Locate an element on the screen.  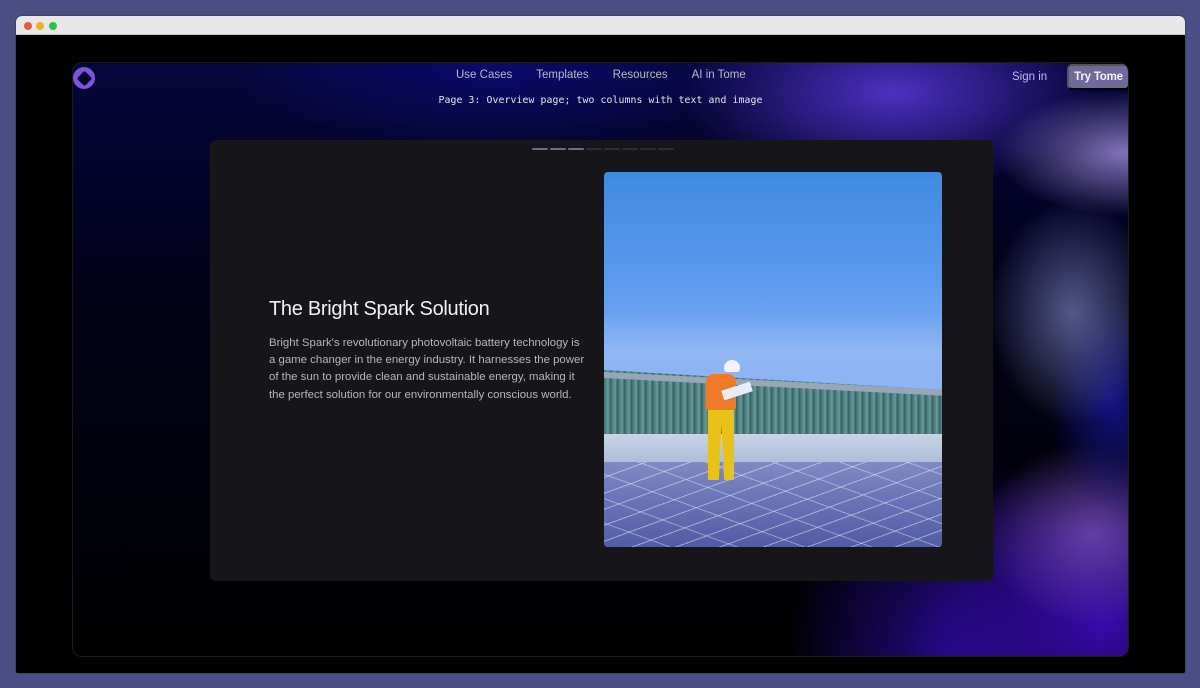
worker-hard-hat is located at coordinates (732, 366).